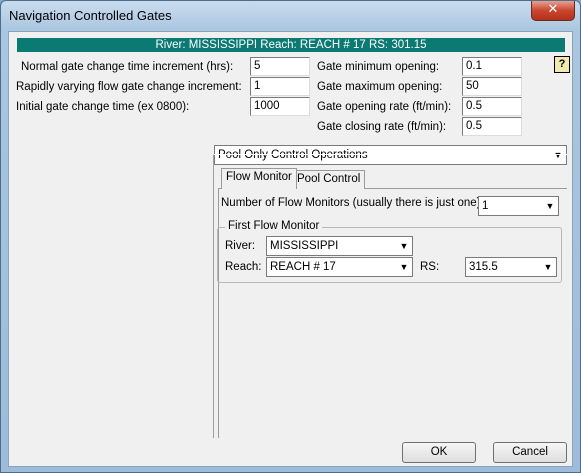 The width and height of the screenshot is (581, 473). I want to click on gate-min-label: Gate minimum opening:, so click(378, 67).